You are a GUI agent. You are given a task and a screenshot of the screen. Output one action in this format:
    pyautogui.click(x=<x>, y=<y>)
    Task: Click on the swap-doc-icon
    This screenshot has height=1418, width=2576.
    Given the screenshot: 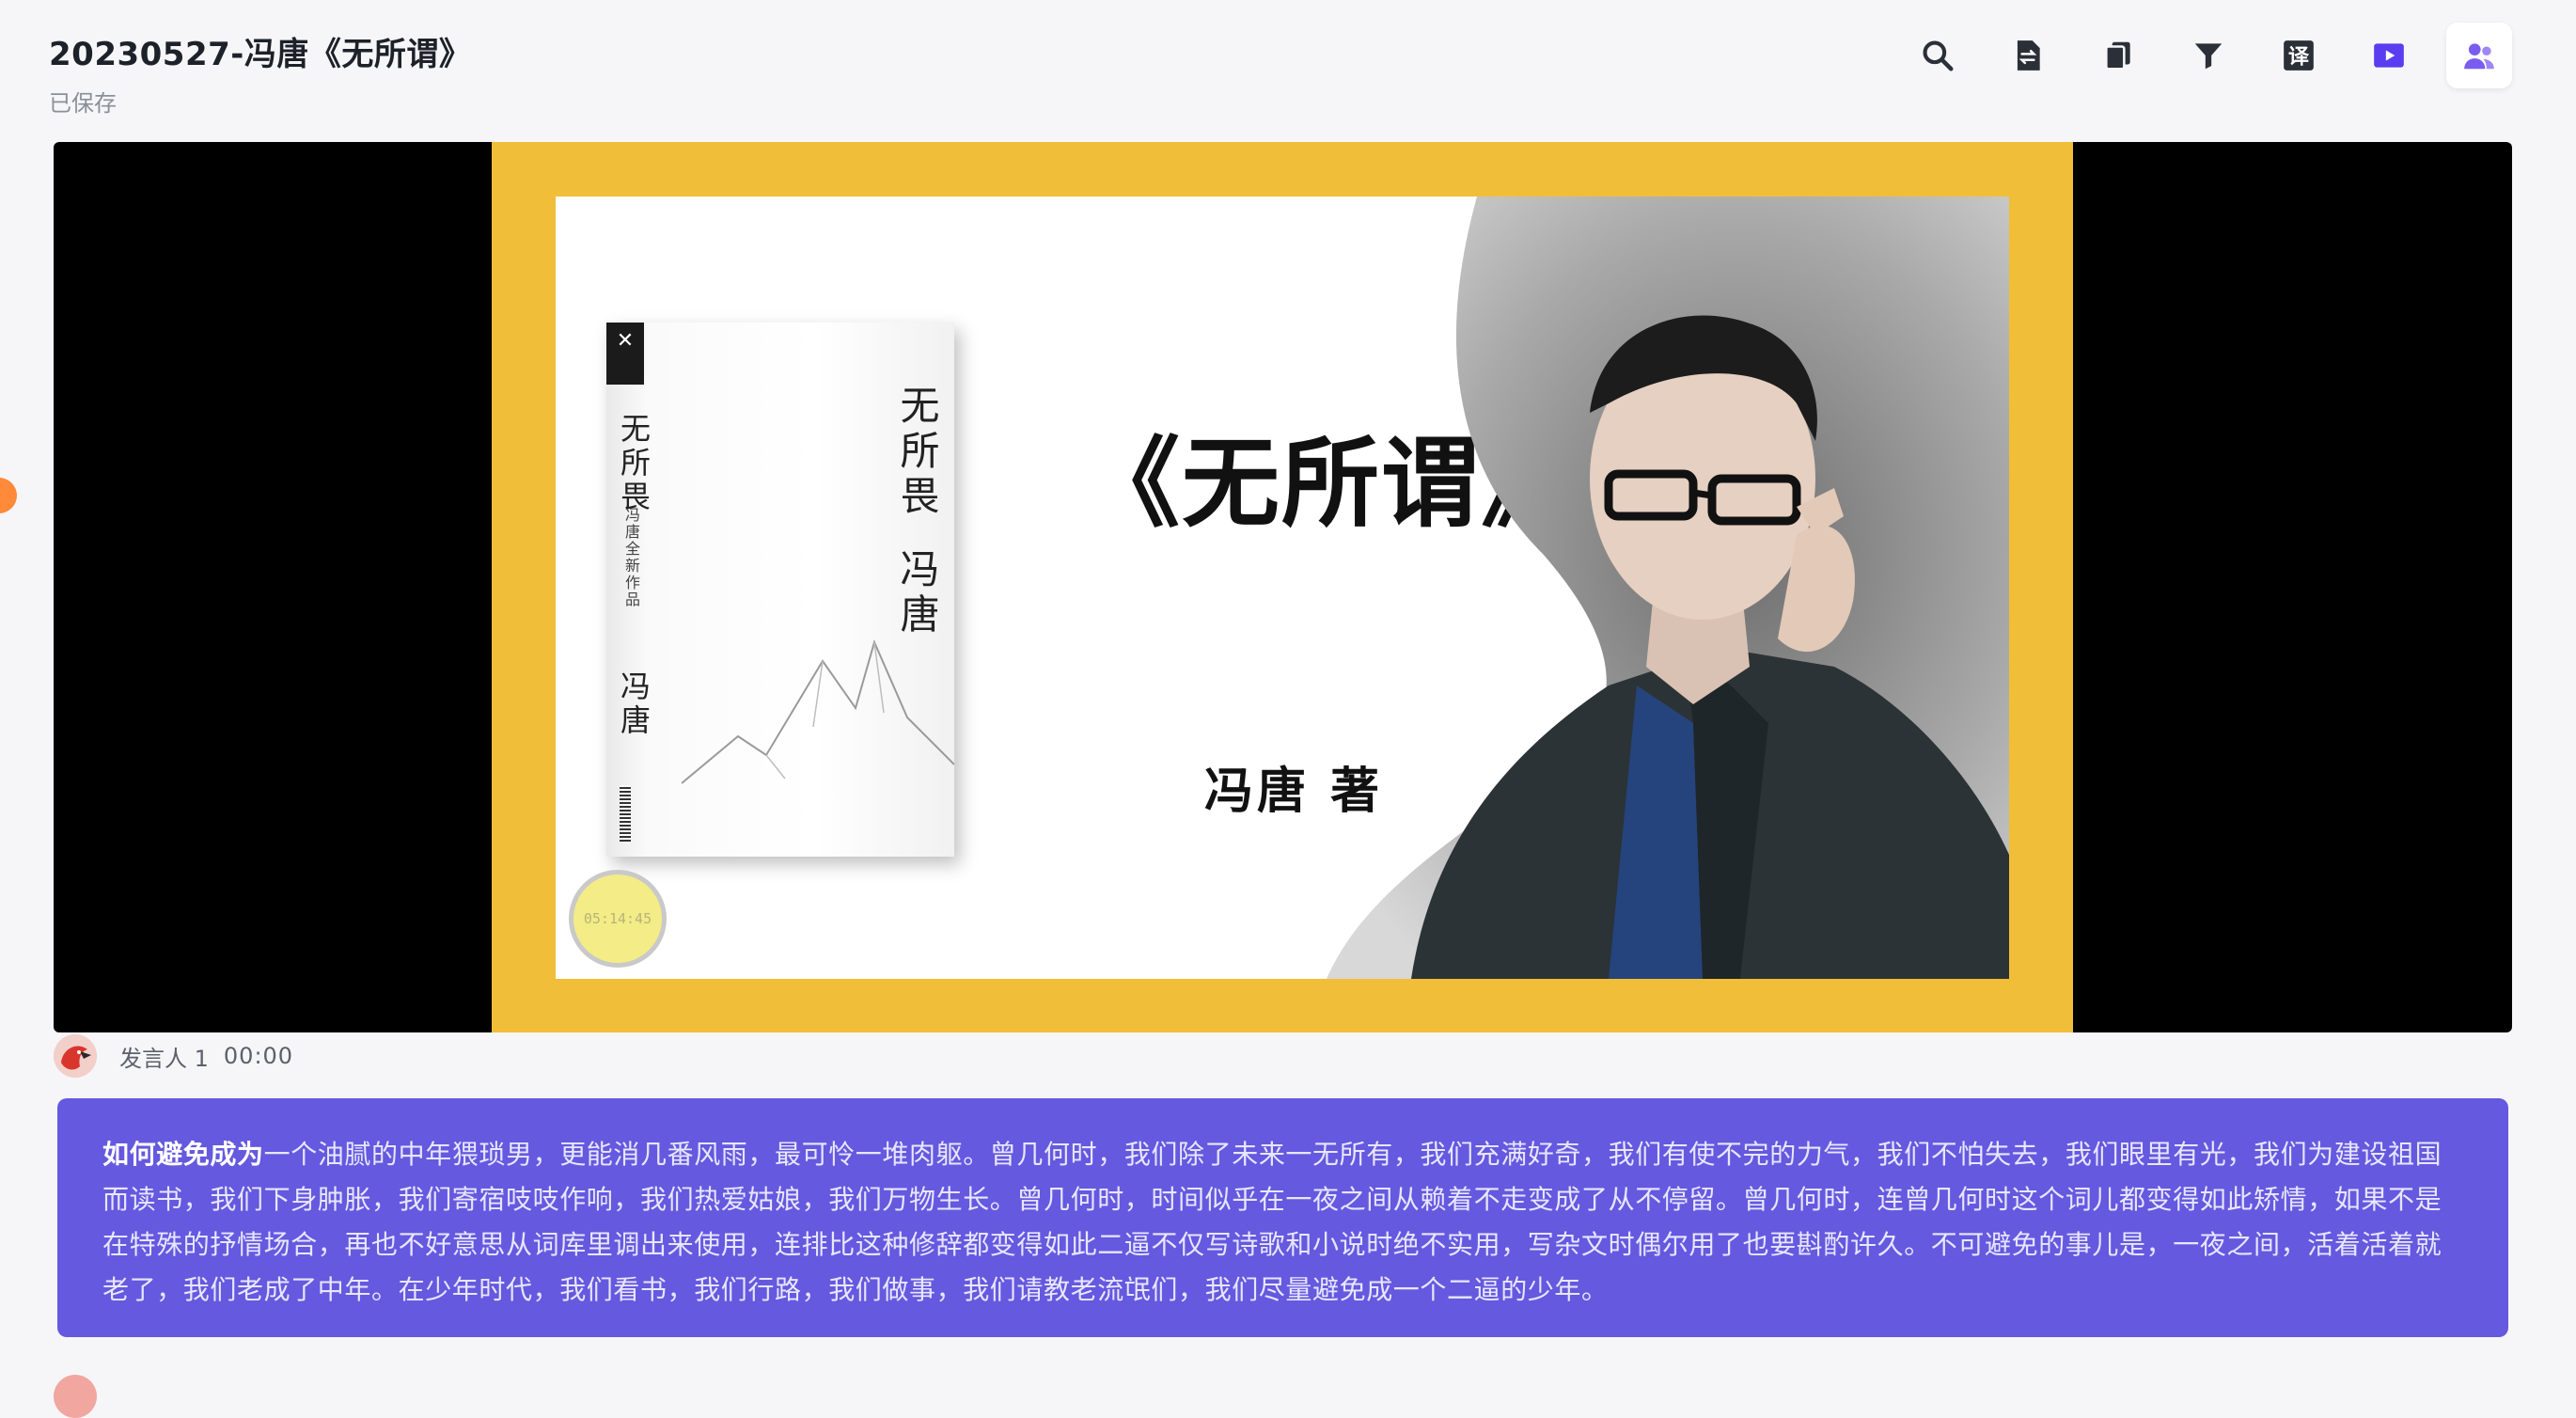 What is the action you would take?
    pyautogui.click(x=2029, y=55)
    